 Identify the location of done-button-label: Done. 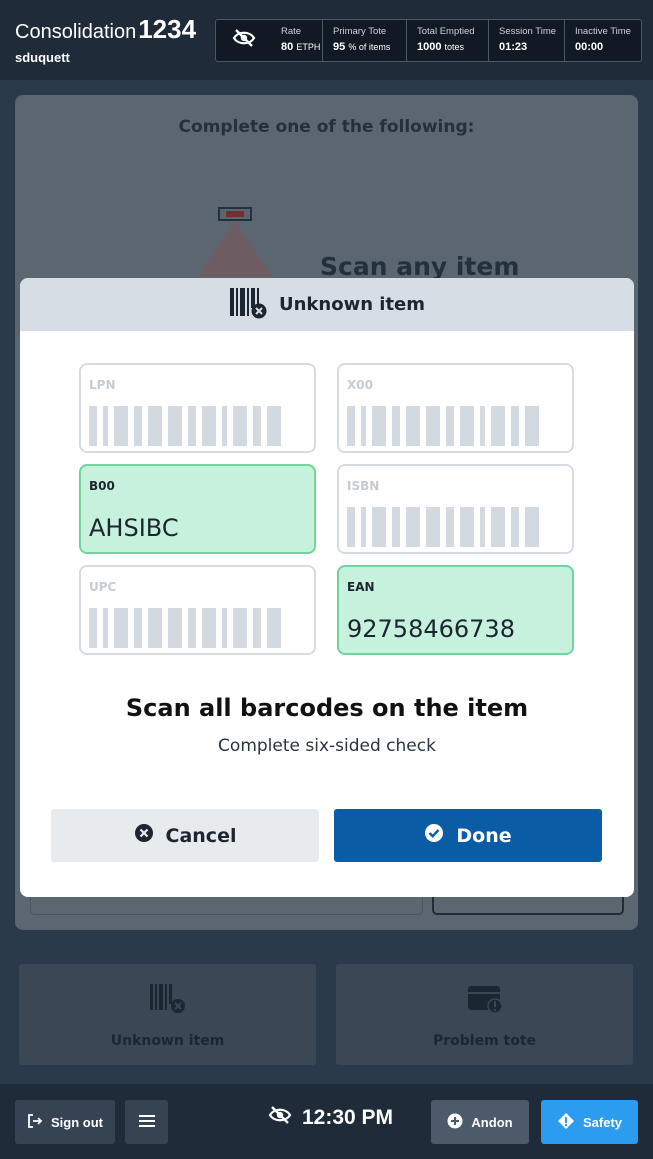
(484, 835).